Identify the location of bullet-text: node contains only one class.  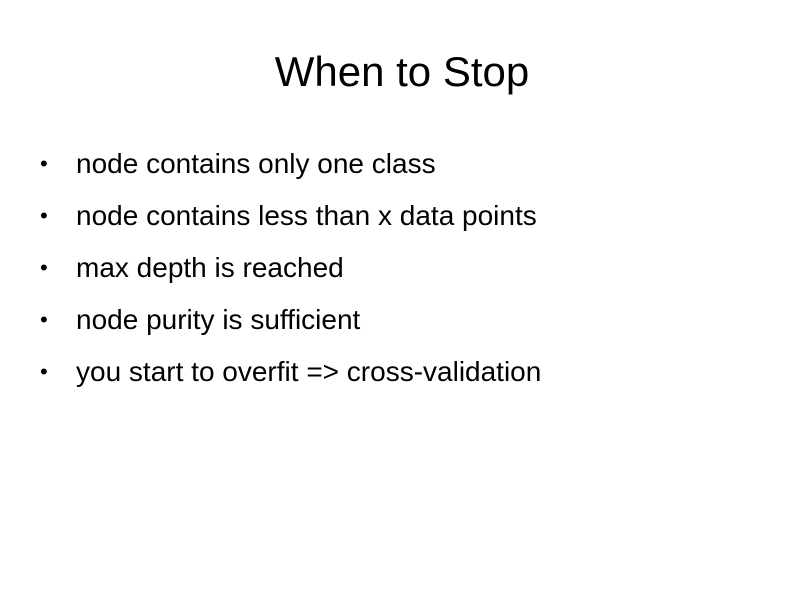
(256, 163).